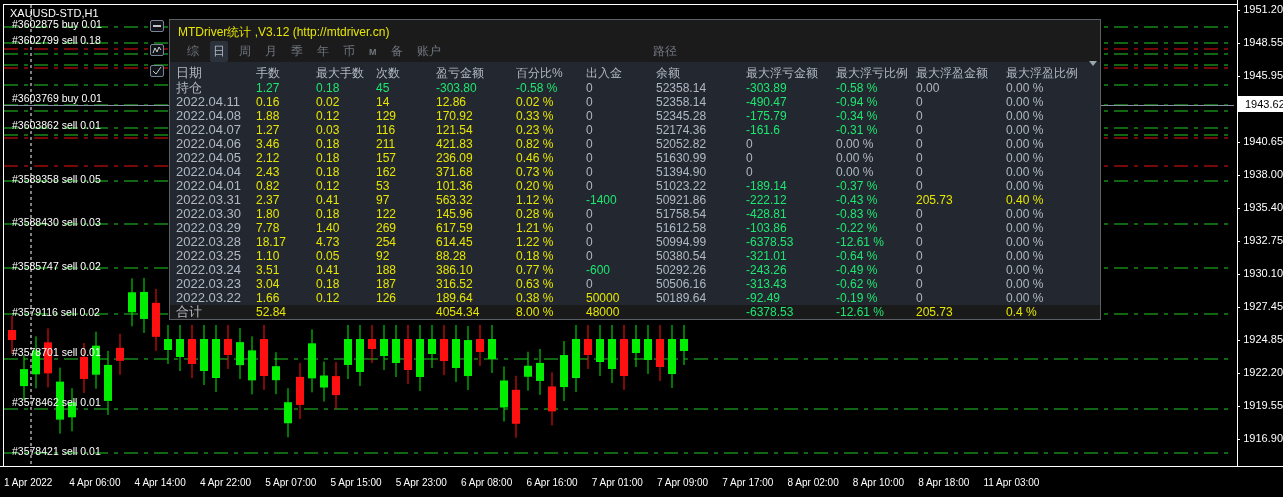 The image size is (1283, 497). I want to click on table-cell: 51612.58, so click(681, 228).